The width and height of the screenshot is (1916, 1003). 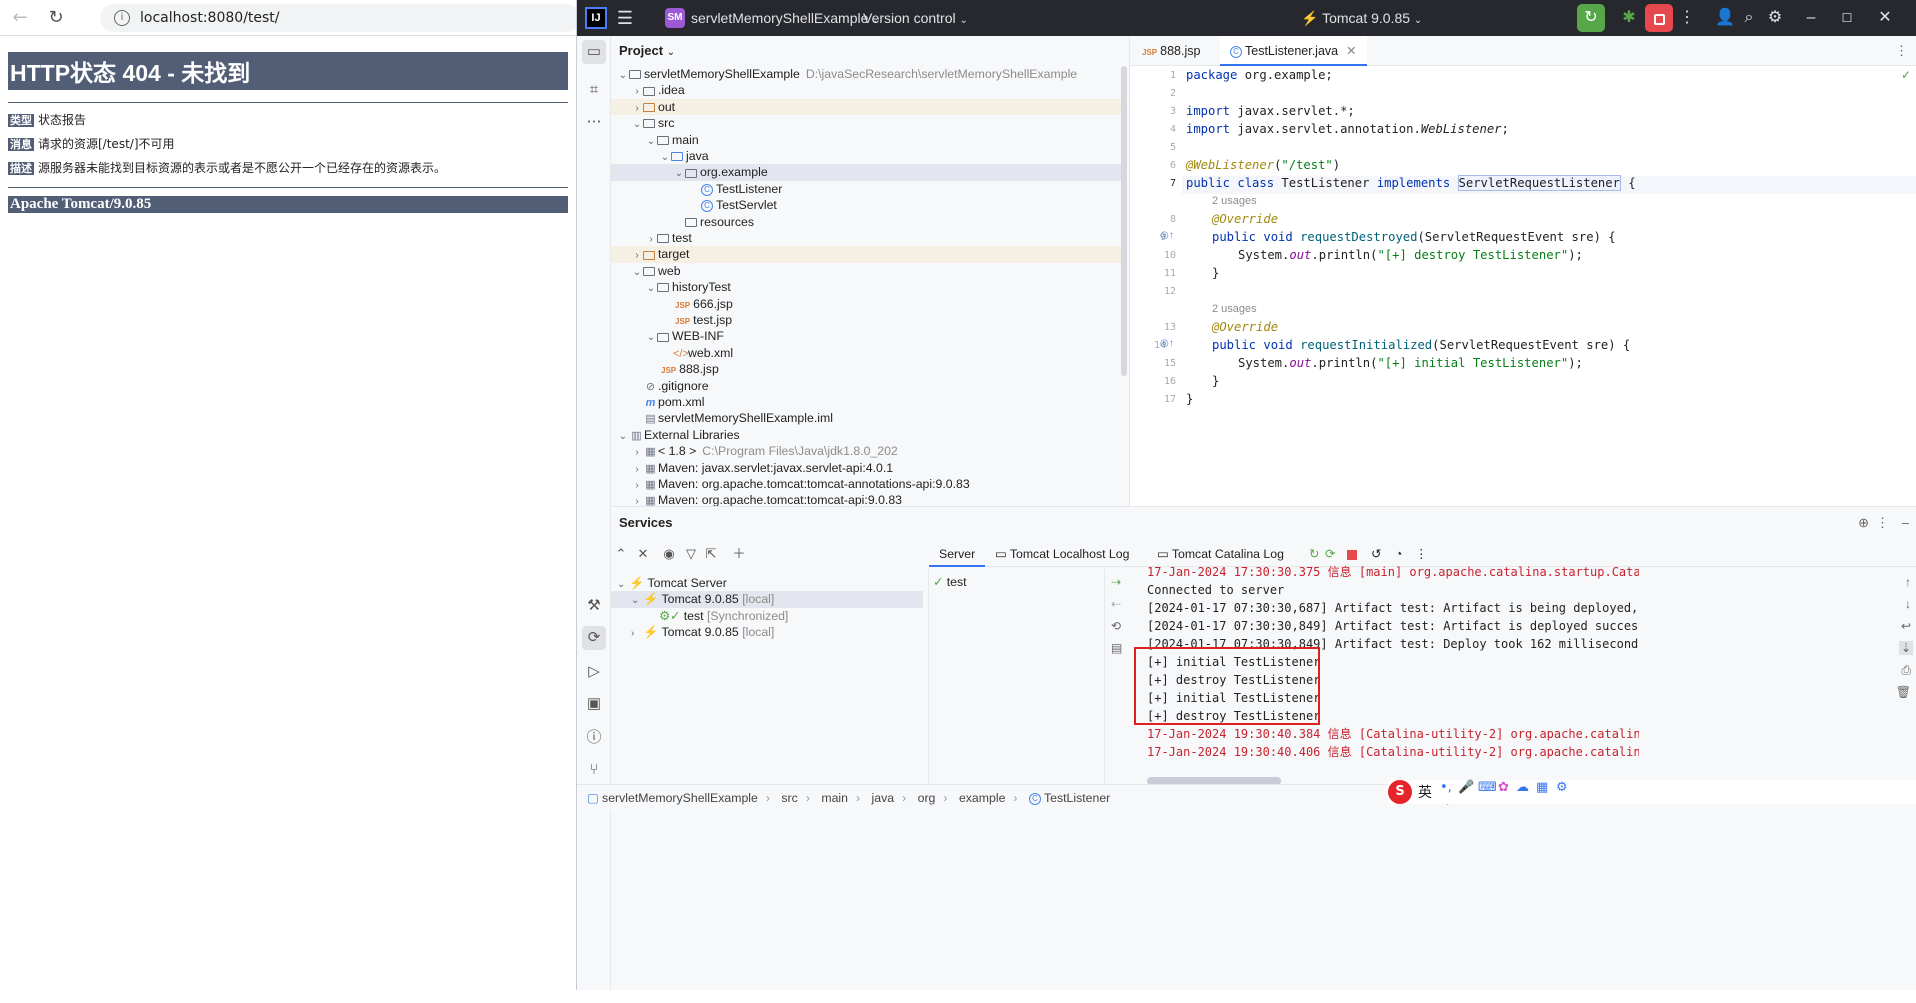 I want to click on reload-icon: ↻, so click(x=56, y=18).